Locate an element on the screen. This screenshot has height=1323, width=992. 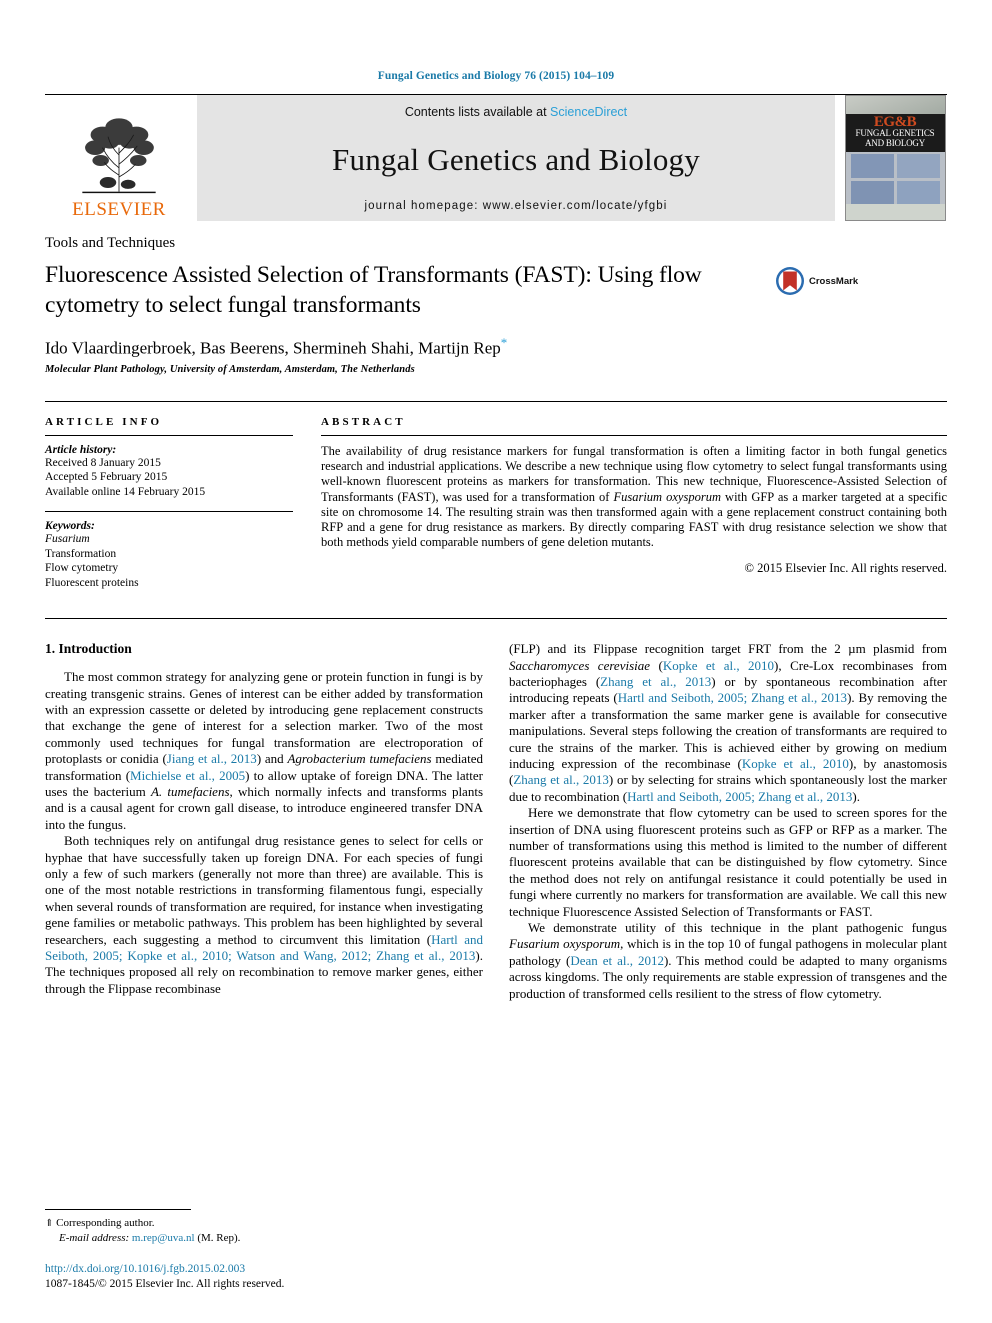
sciencedirect-link: ScienceDirect is located at coordinates (588, 112).